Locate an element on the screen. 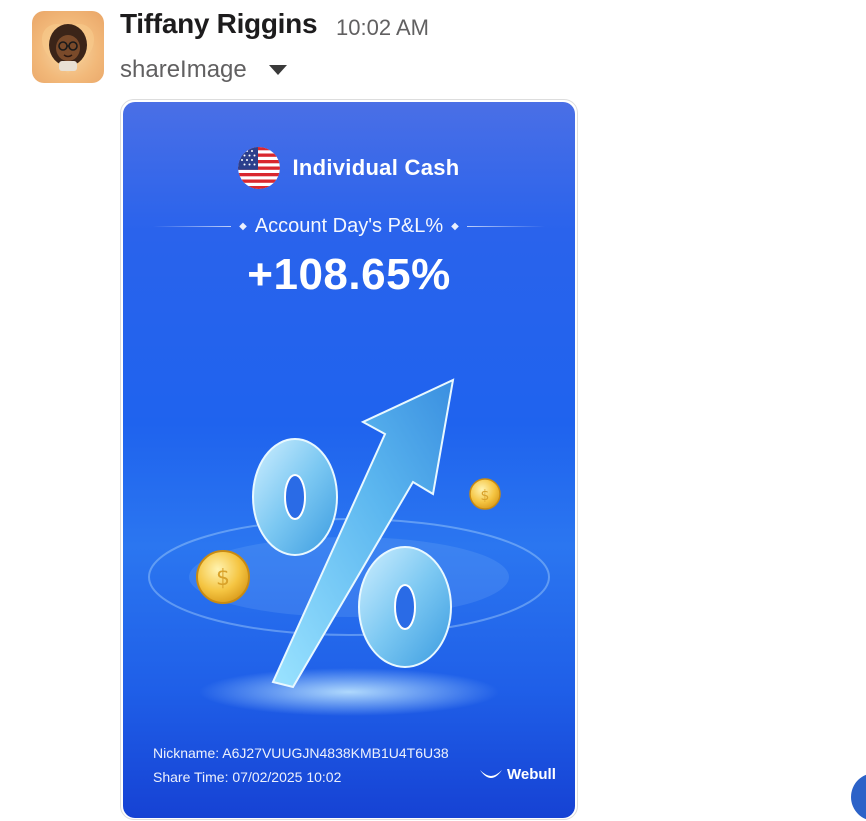  metric-label: Account Day's P&L% is located at coordinates (349, 225).